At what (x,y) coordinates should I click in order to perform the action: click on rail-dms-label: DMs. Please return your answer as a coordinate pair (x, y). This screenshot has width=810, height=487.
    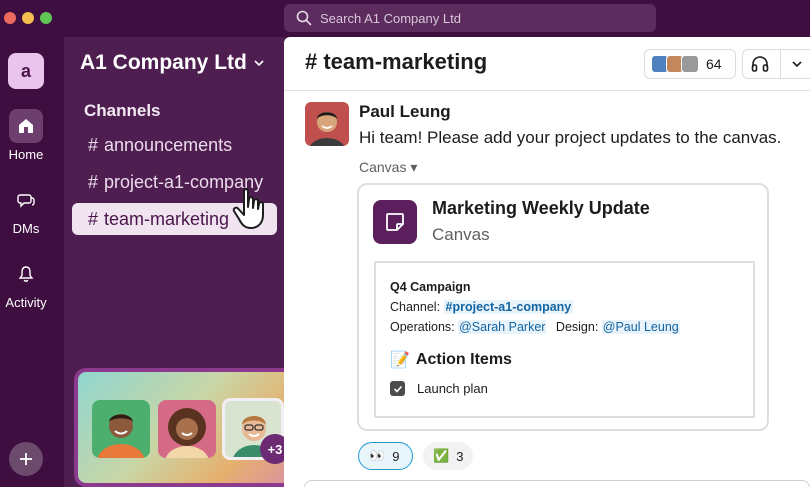
    Looking at the image, I should click on (26, 228).